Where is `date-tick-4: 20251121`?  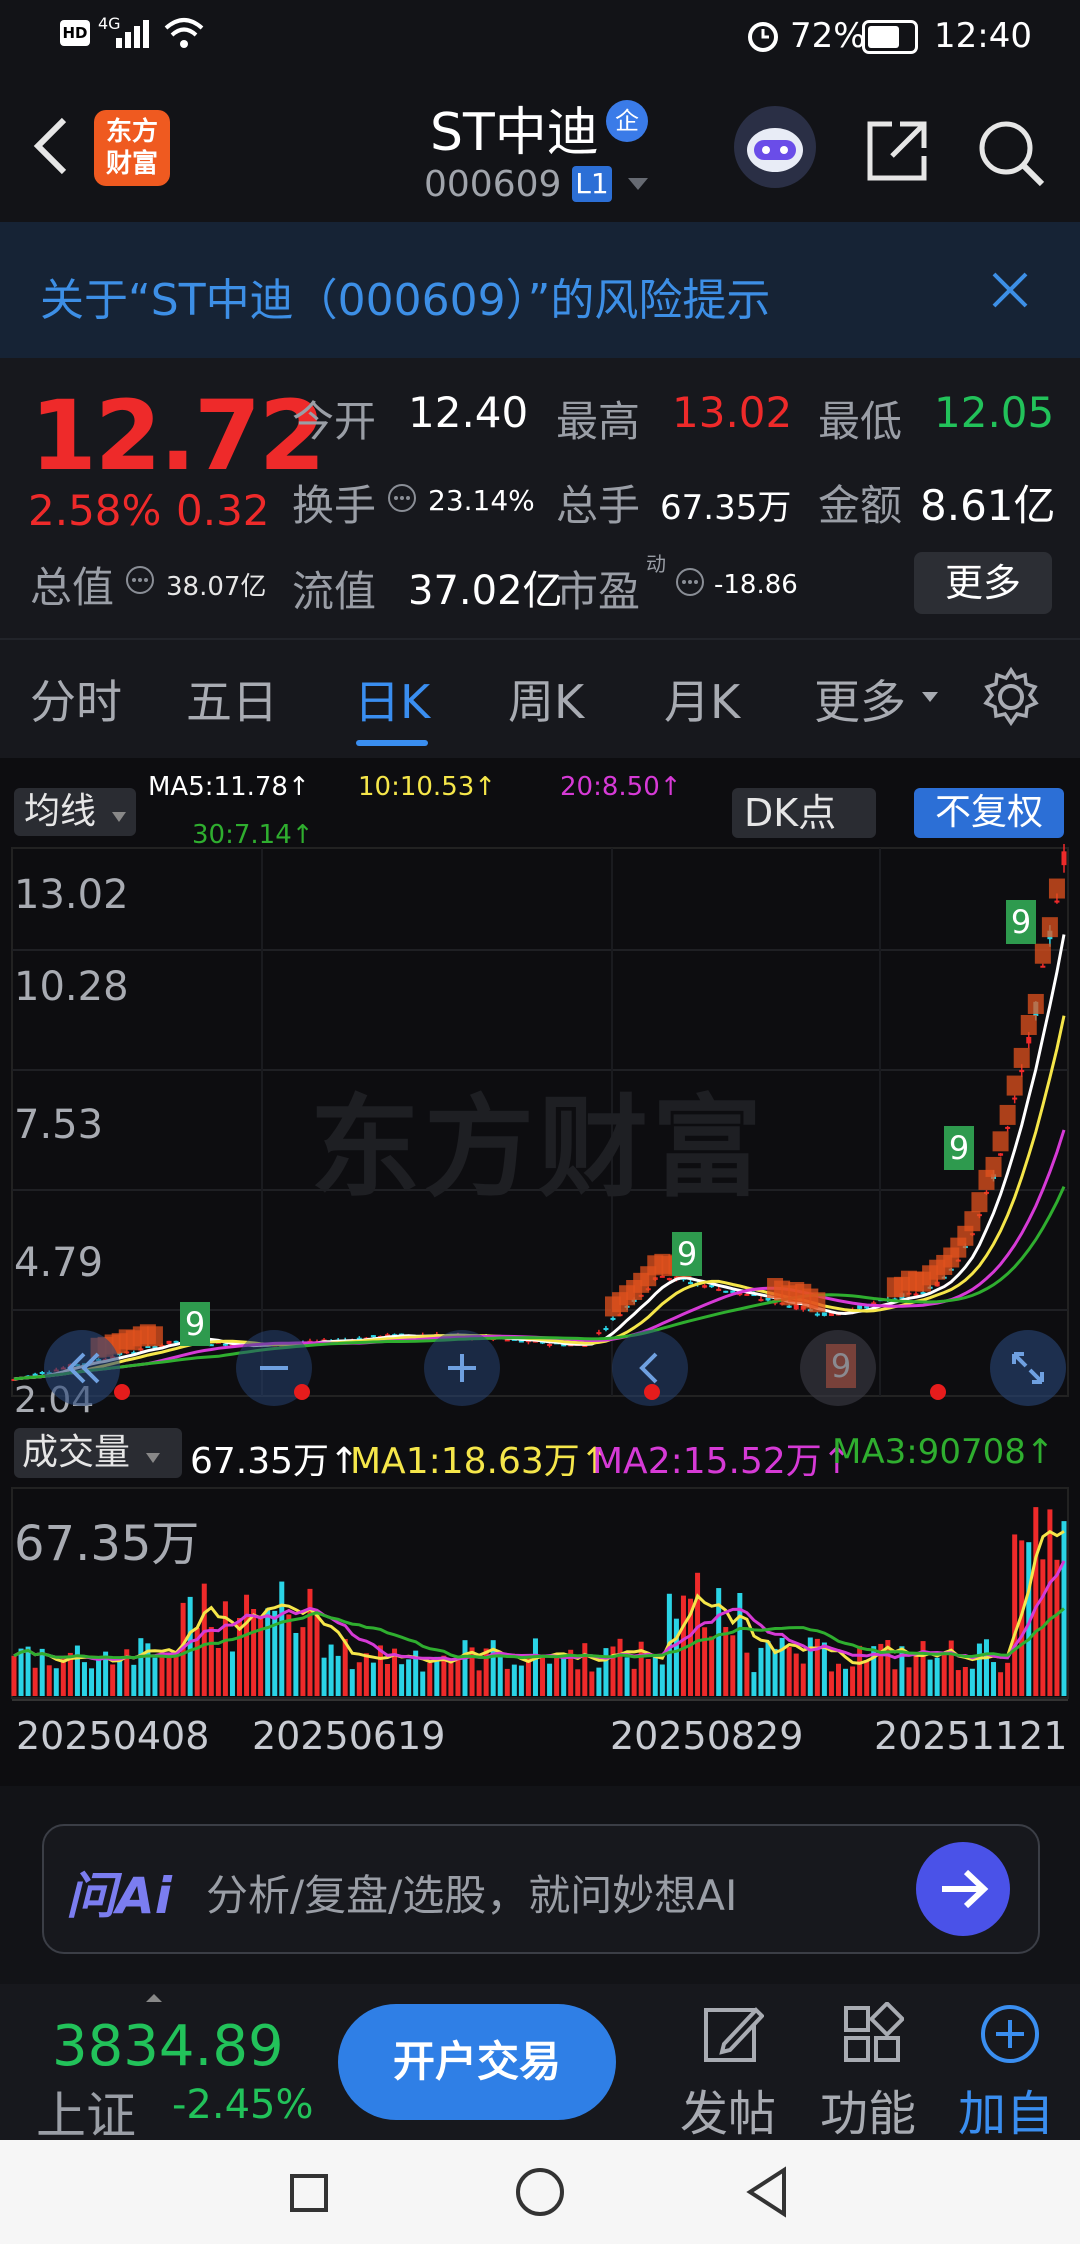
date-tick-4: 20251121 is located at coordinates (971, 1736).